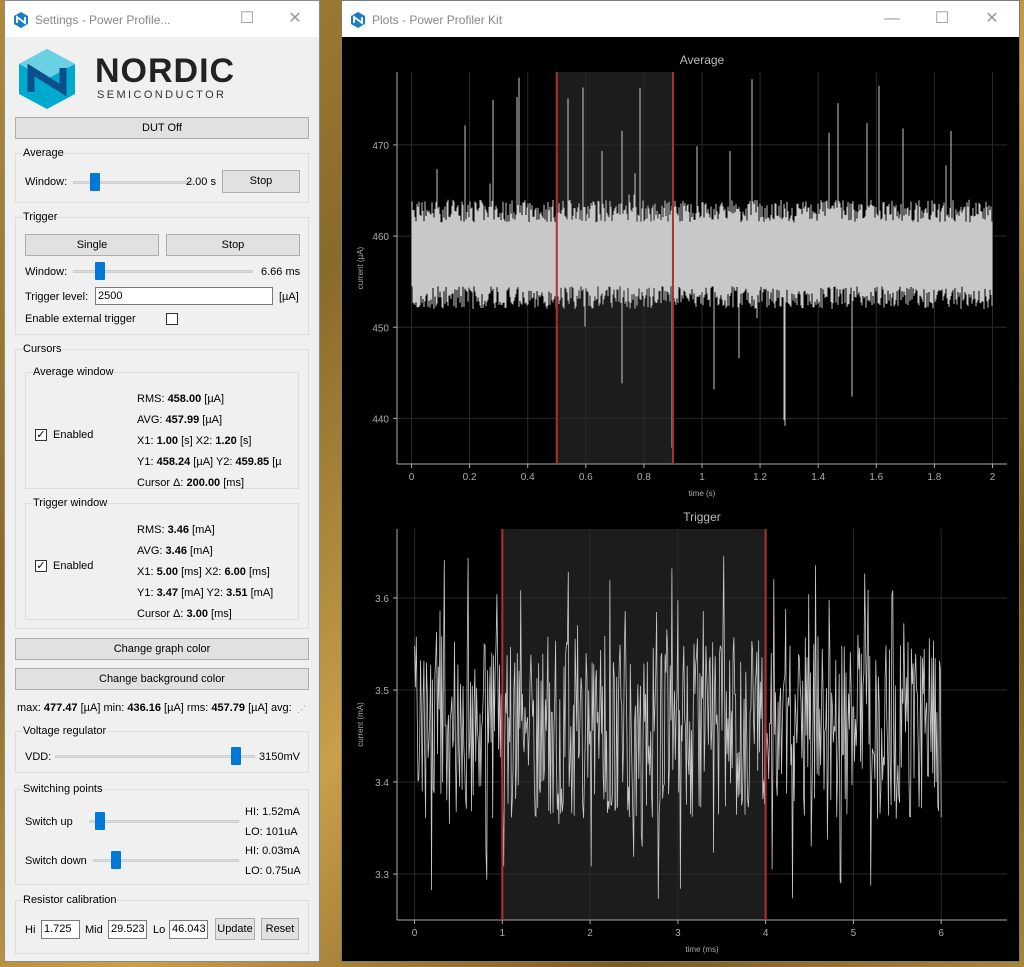 The height and width of the screenshot is (967, 1024). I want to click on y-tick-label: 3.3, so click(382, 875).